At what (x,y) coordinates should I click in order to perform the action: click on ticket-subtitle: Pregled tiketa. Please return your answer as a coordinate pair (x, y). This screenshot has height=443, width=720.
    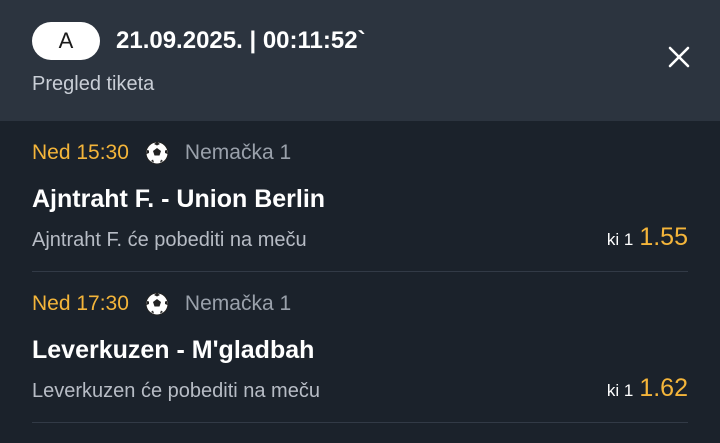
    Looking at the image, I should click on (93, 84).